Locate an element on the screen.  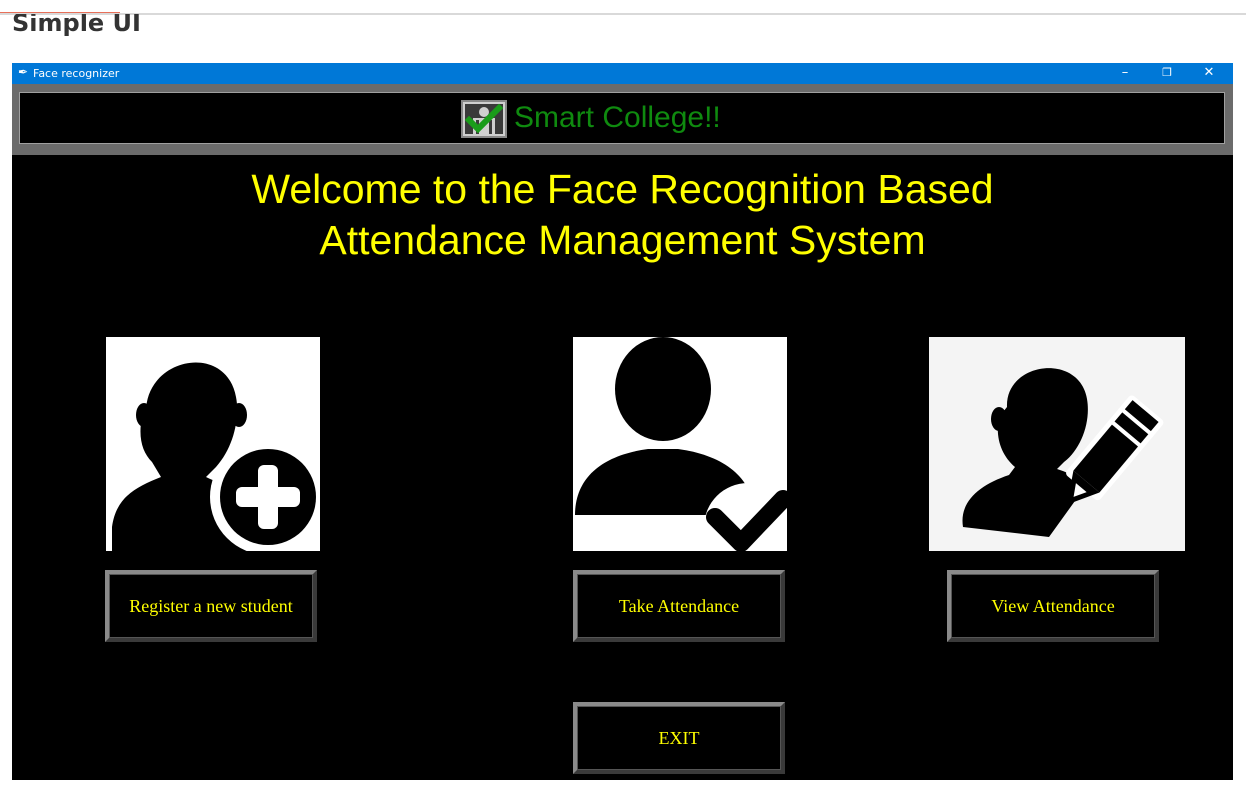
take-attendance-button: Take Attendance is located at coordinates (679, 606).